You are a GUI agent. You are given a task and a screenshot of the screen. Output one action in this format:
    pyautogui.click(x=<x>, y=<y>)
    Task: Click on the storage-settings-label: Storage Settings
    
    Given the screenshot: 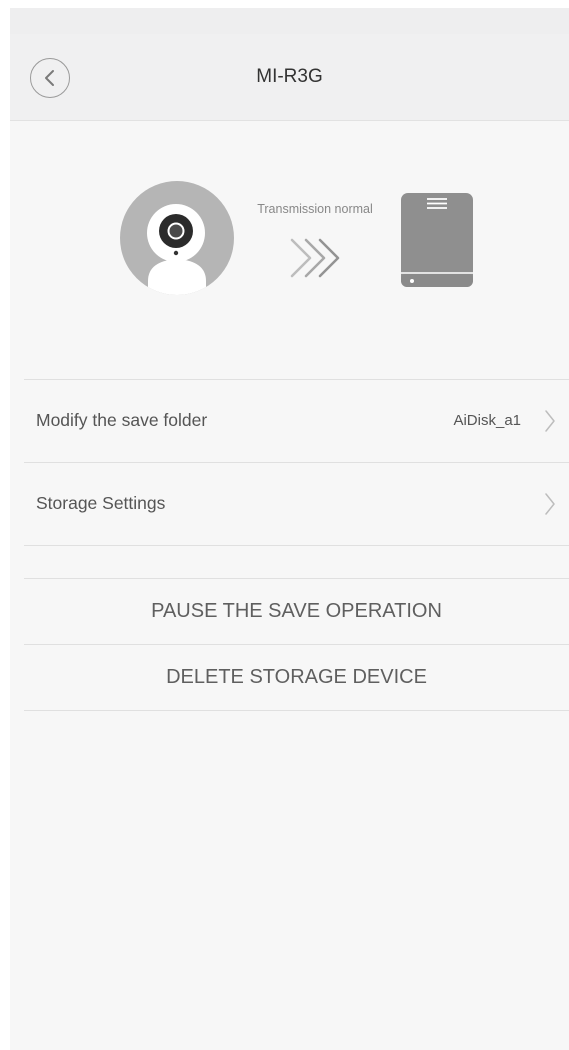 What is the action you would take?
    pyautogui.click(x=101, y=503)
    